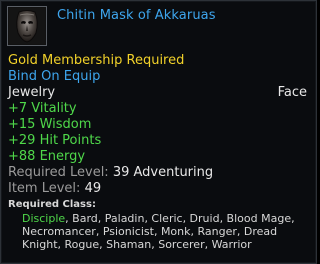  I want to click on membership-requirement: Gold Membership Required, so click(96, 60).